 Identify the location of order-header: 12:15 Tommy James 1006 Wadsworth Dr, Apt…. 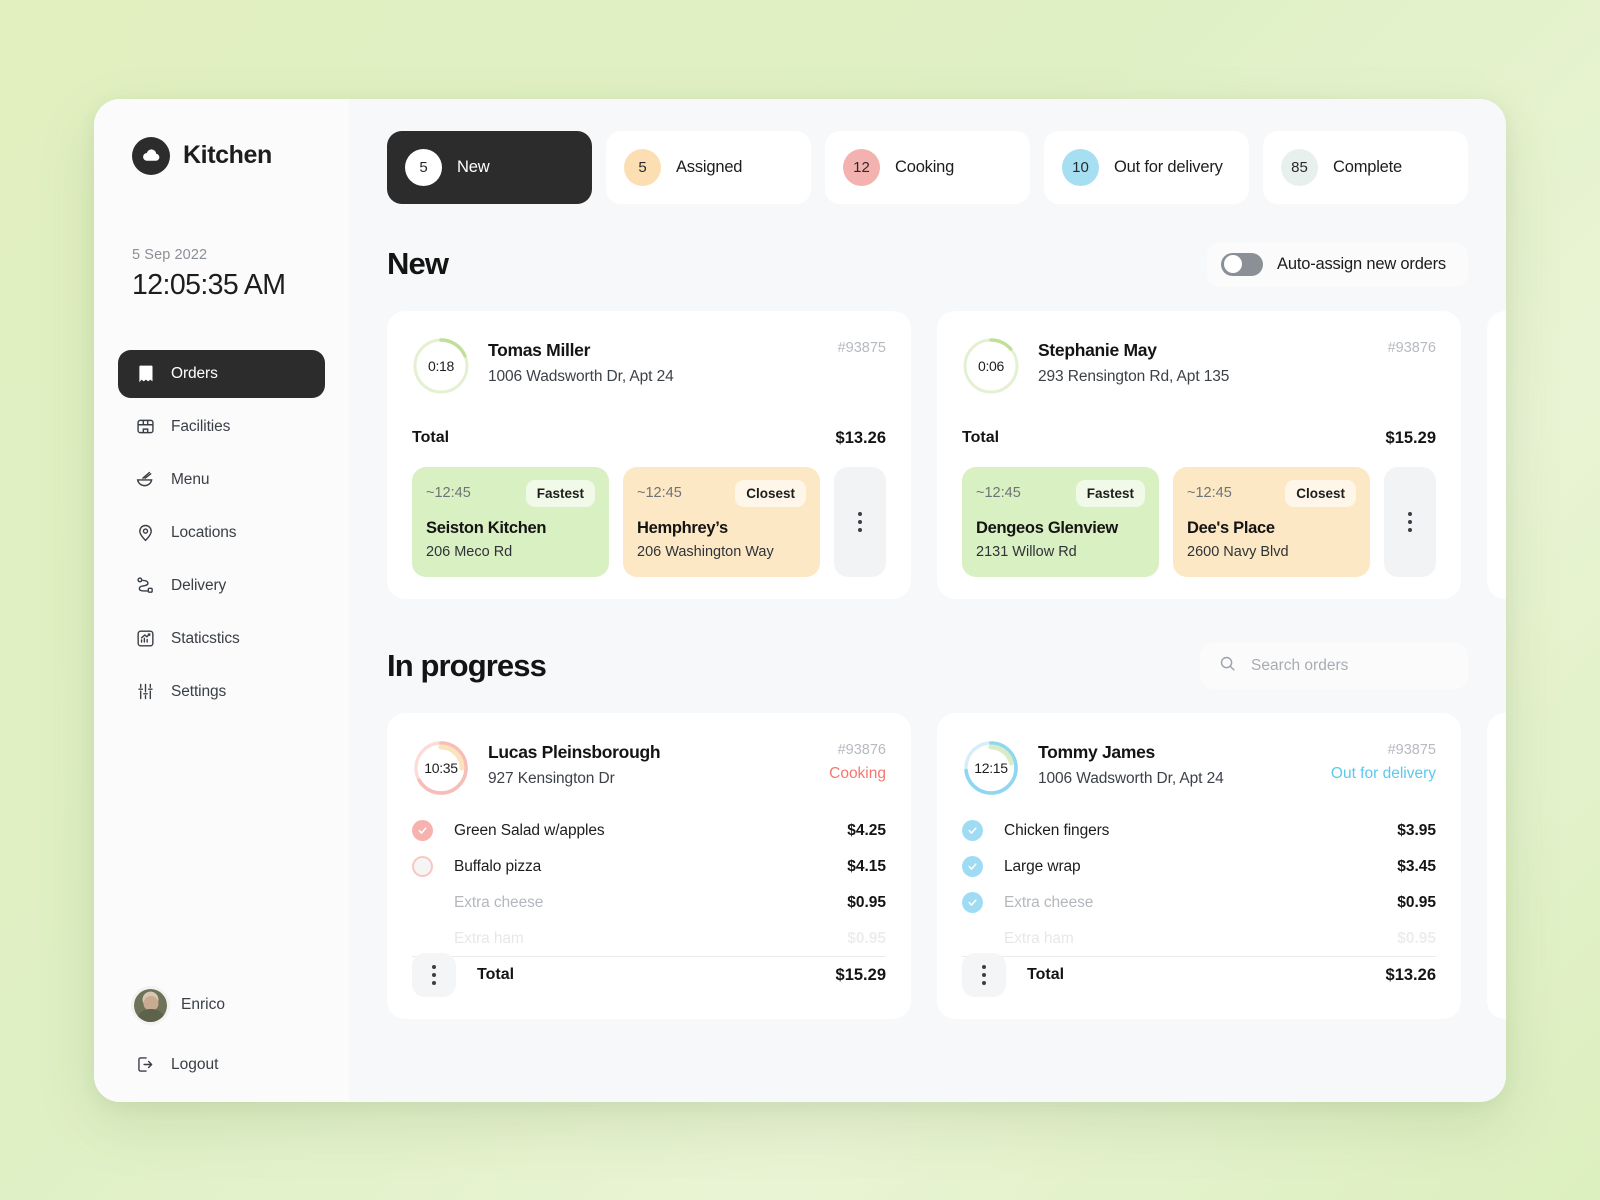
(1199, 768).